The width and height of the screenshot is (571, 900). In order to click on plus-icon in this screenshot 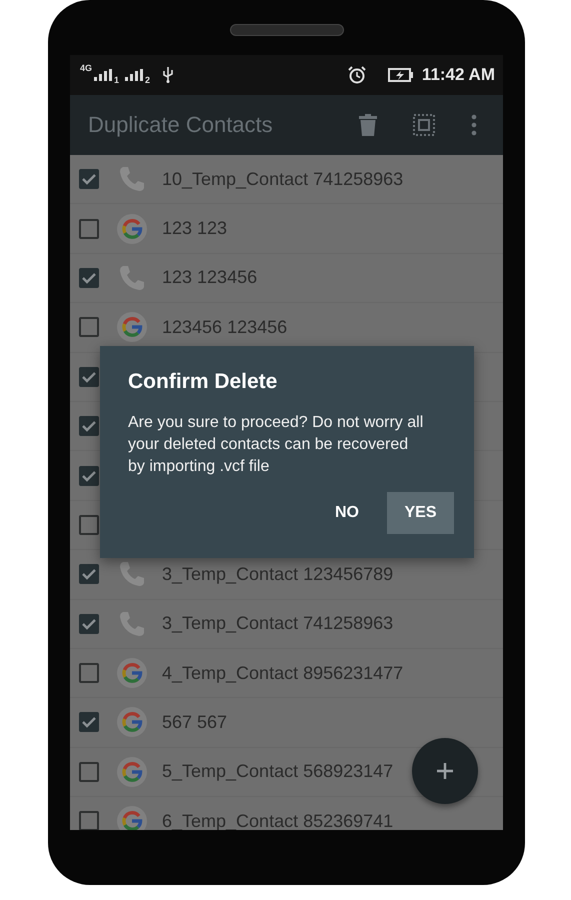, I will do `click(445, 771)`.